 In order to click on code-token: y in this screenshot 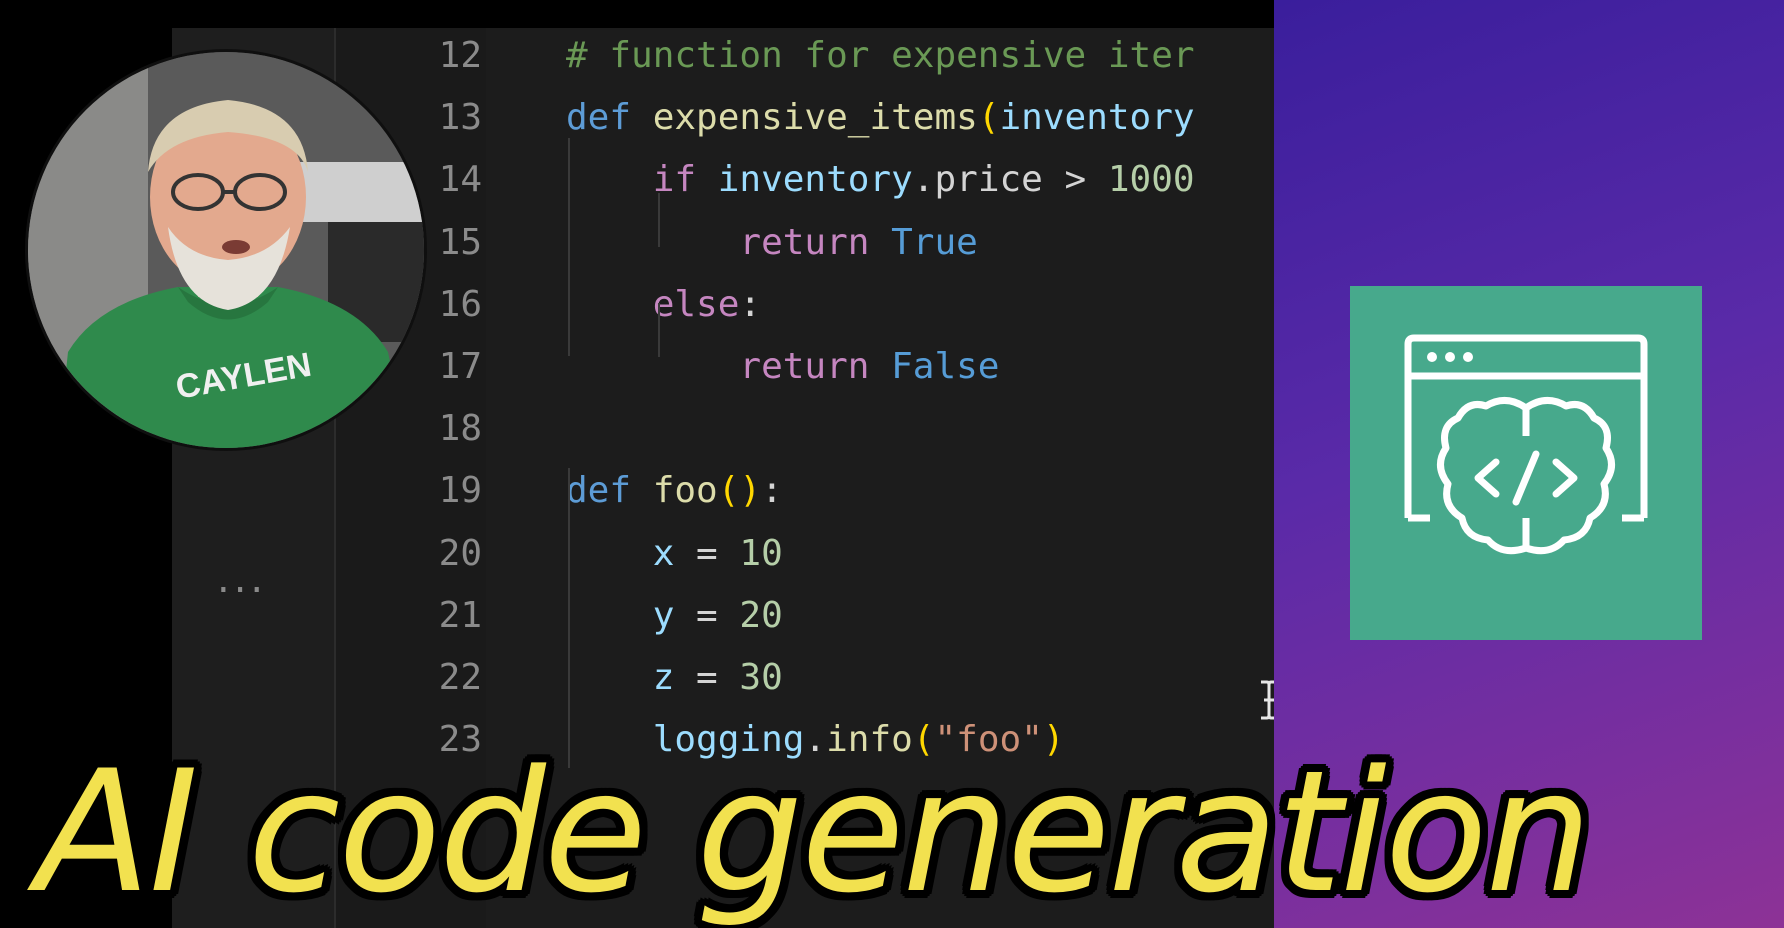, I will do `click(620, 615)`.